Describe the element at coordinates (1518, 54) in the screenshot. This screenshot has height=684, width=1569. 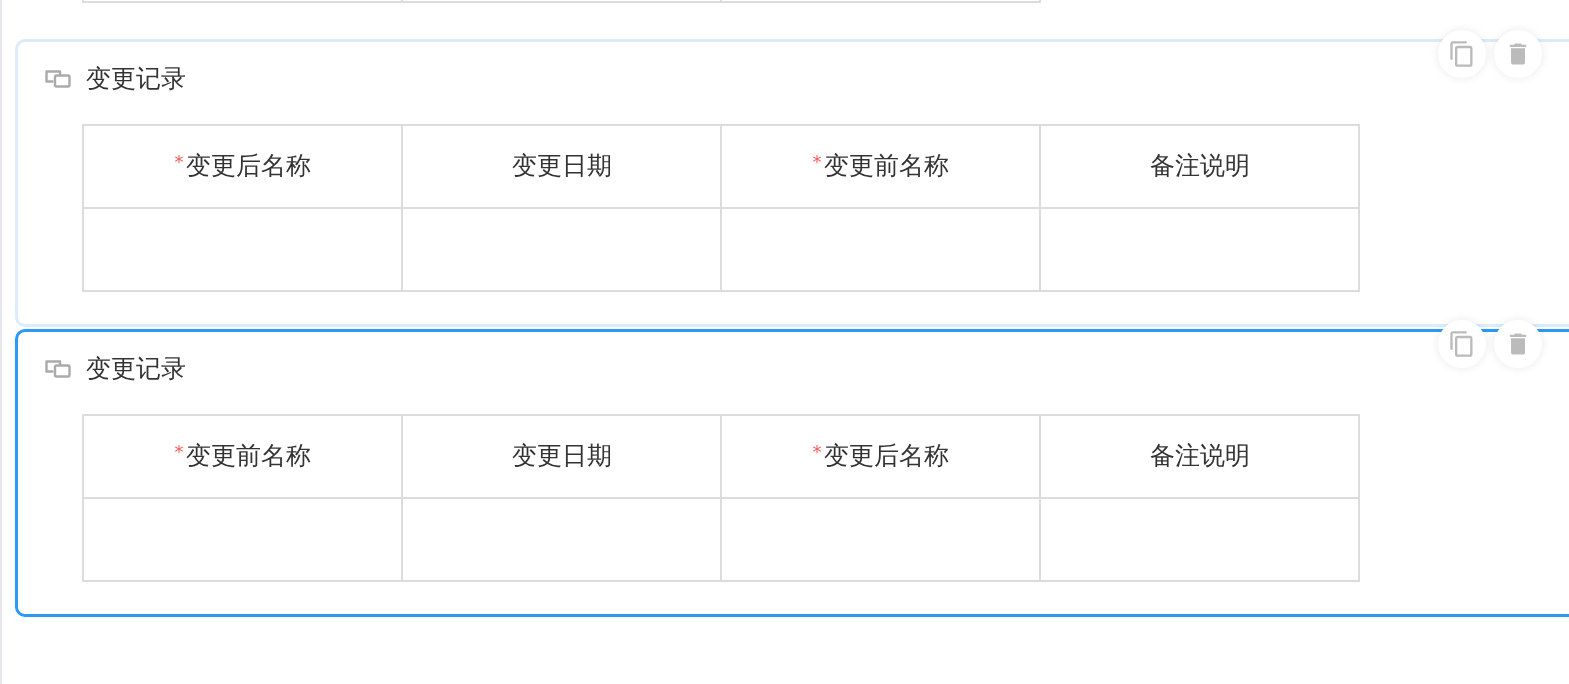
I see `delete-button` at that location.